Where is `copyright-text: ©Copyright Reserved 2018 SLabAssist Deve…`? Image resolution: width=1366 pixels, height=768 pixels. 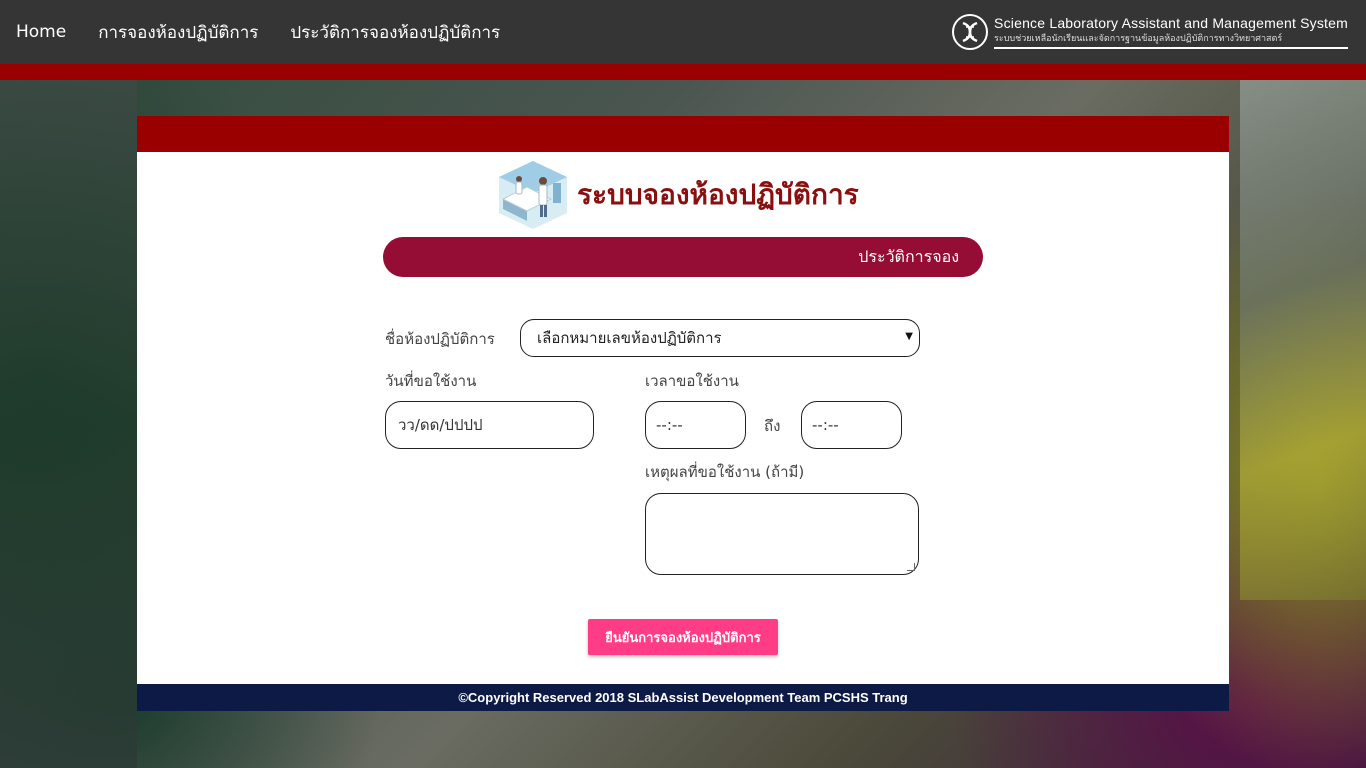 copyright-text: ©Copyright Reserved 2018 SLabAssist Deve… is located at coordinates (683, 697).